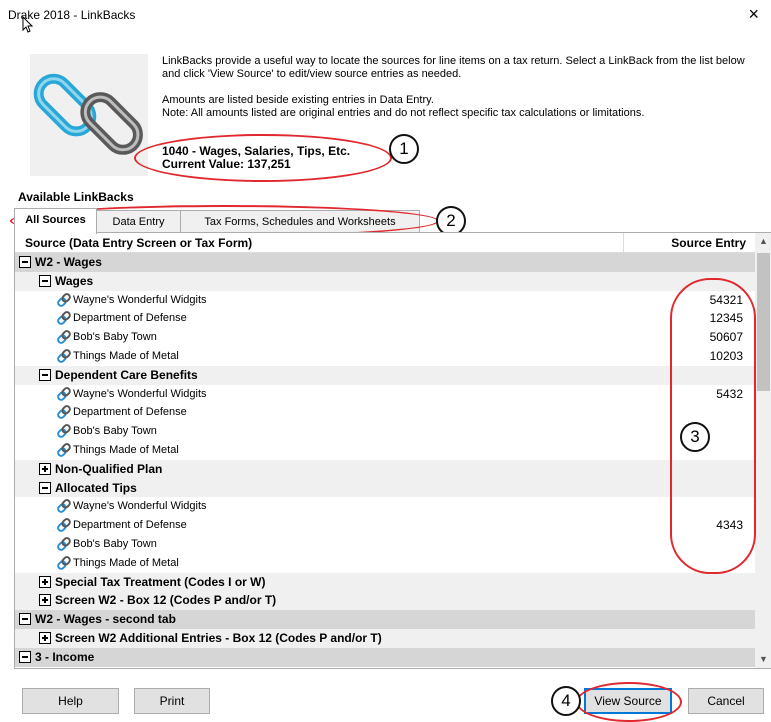 This screenshot has width=771, height=722. Describe the element at coordinates (109, 468) in the screenshot. I see `tree-row-label: Non-Qualified Plan` at that location.